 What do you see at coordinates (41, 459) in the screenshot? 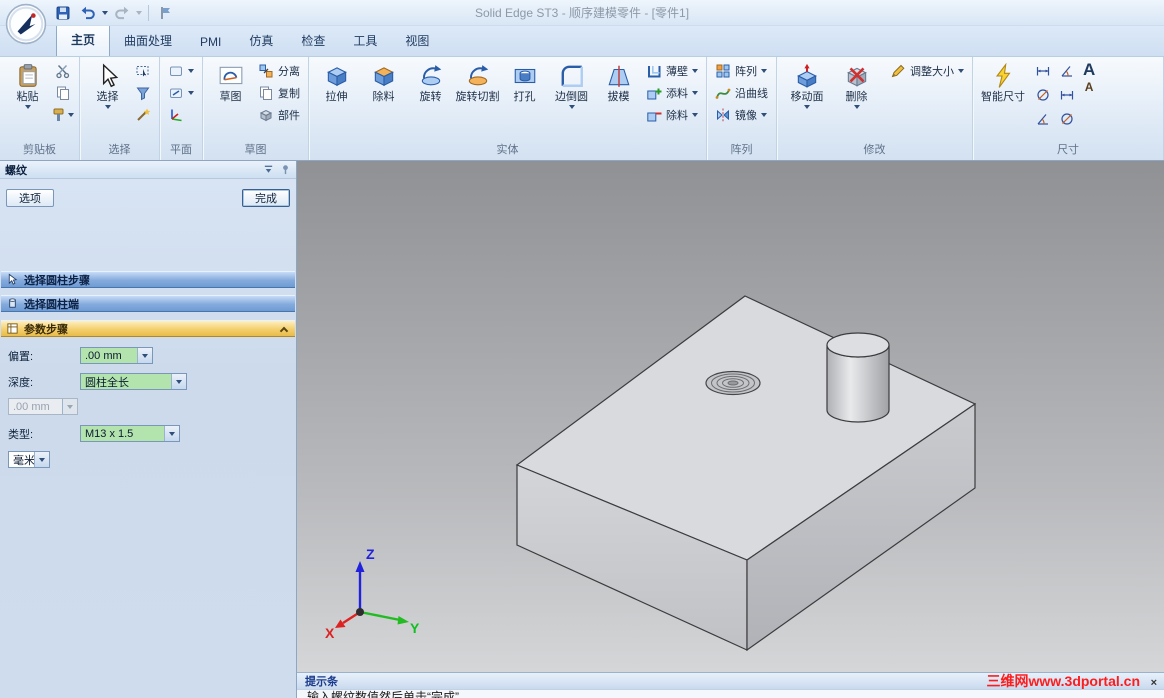
I see `unit-dropdown-button` at bounding box center [41, 459].